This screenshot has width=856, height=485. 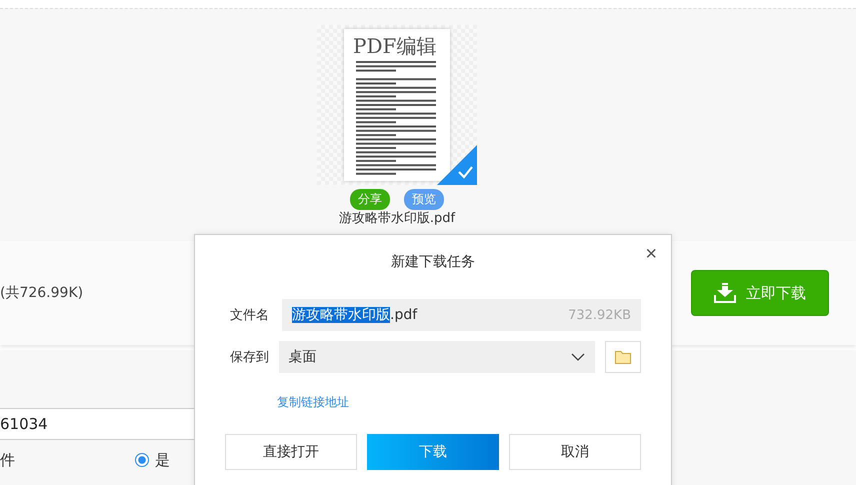 I want to click on field-label: 保存到, so click(x=250, y=357).